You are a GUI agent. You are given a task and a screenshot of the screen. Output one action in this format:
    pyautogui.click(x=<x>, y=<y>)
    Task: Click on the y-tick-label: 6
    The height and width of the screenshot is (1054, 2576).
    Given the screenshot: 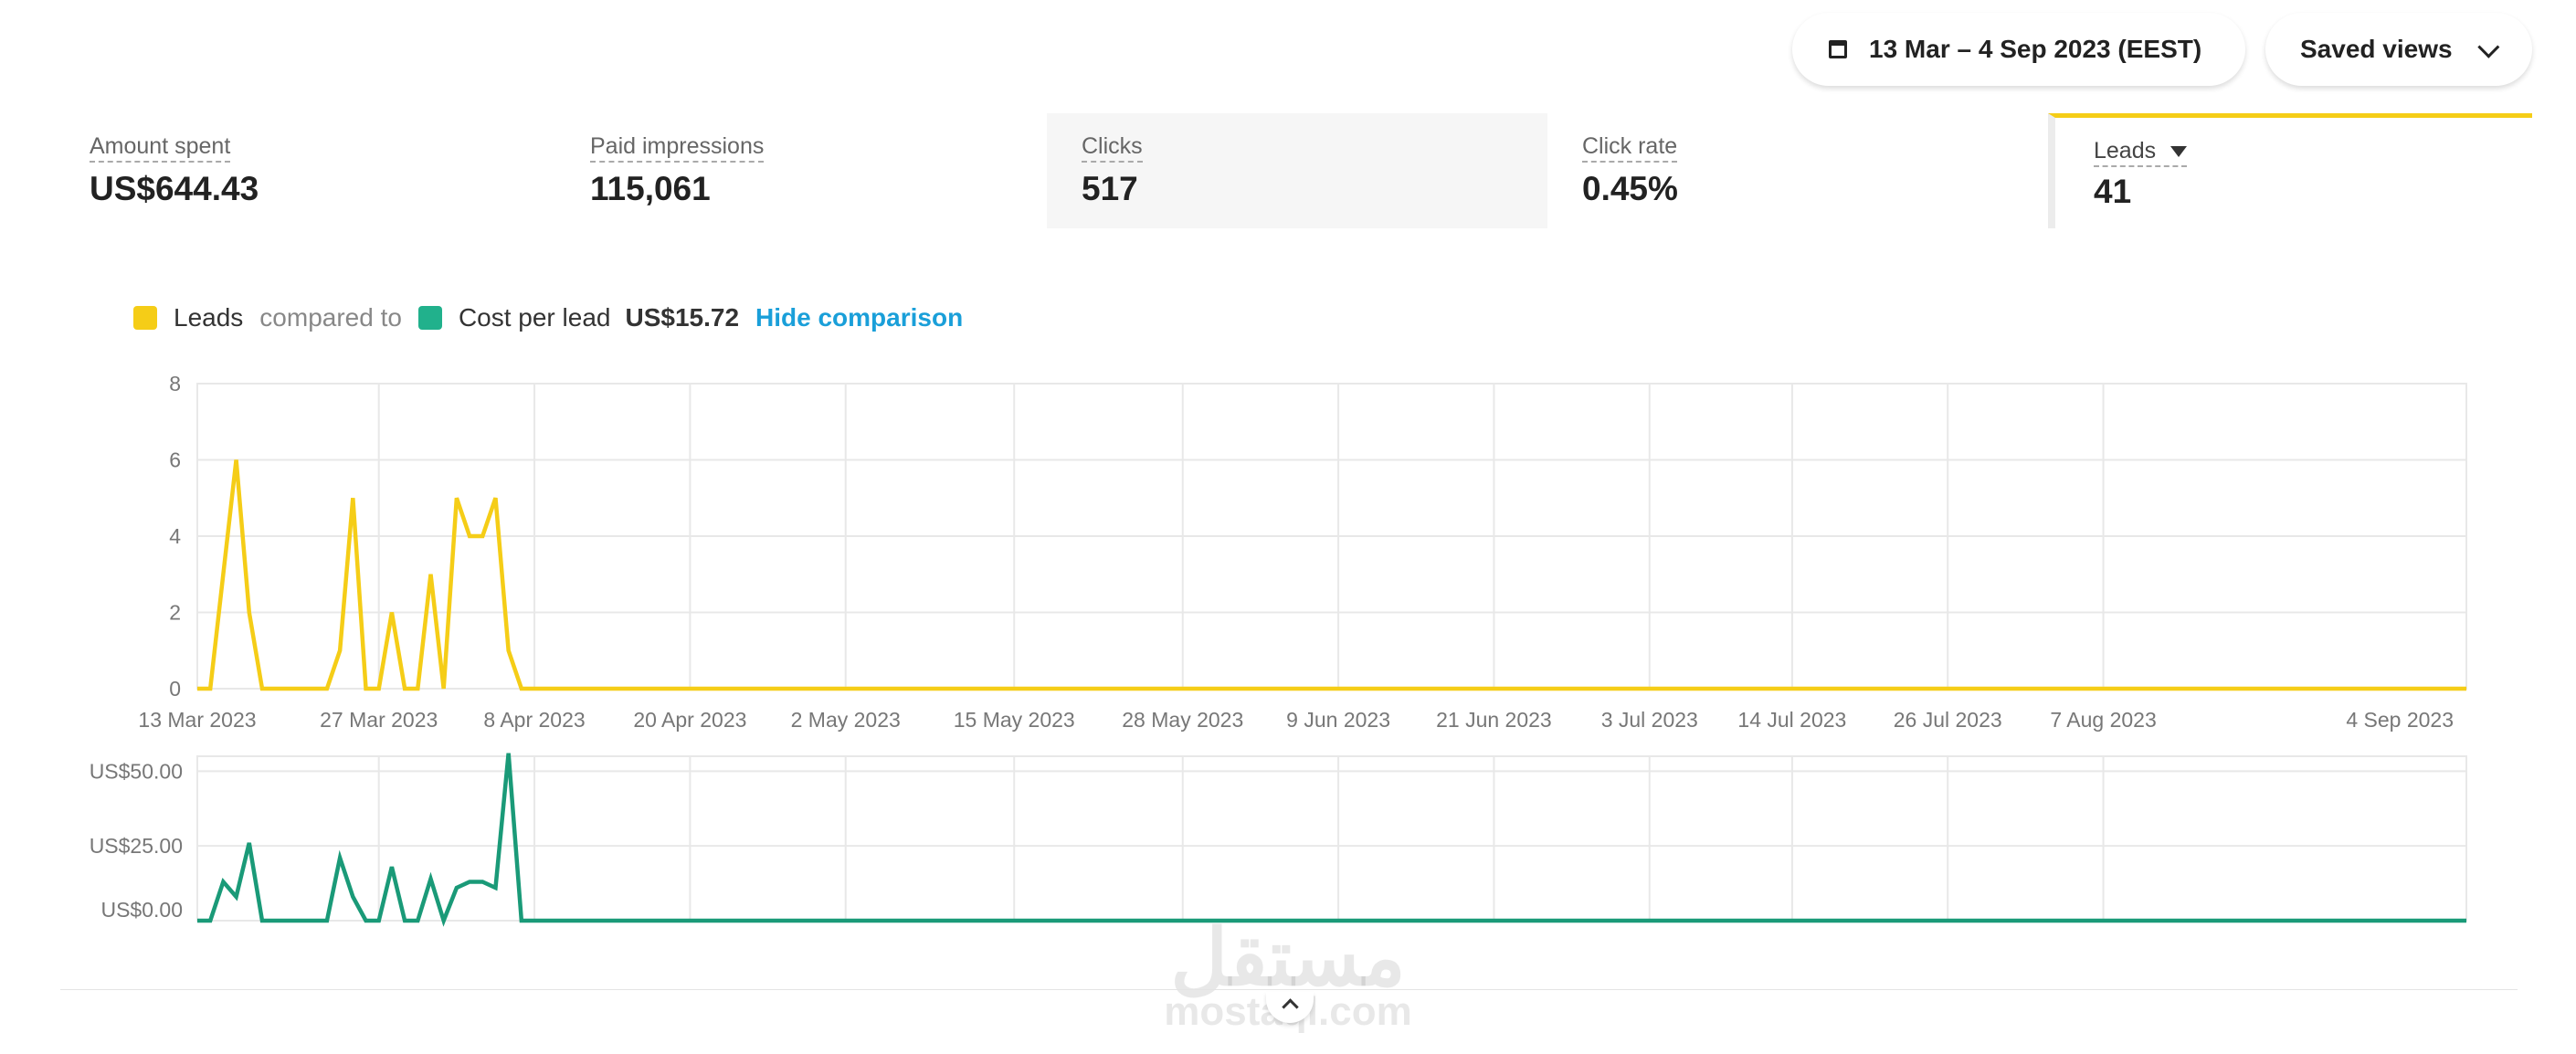 What is the action you would take?
    pyautogui.click(x=175, y=460)
    